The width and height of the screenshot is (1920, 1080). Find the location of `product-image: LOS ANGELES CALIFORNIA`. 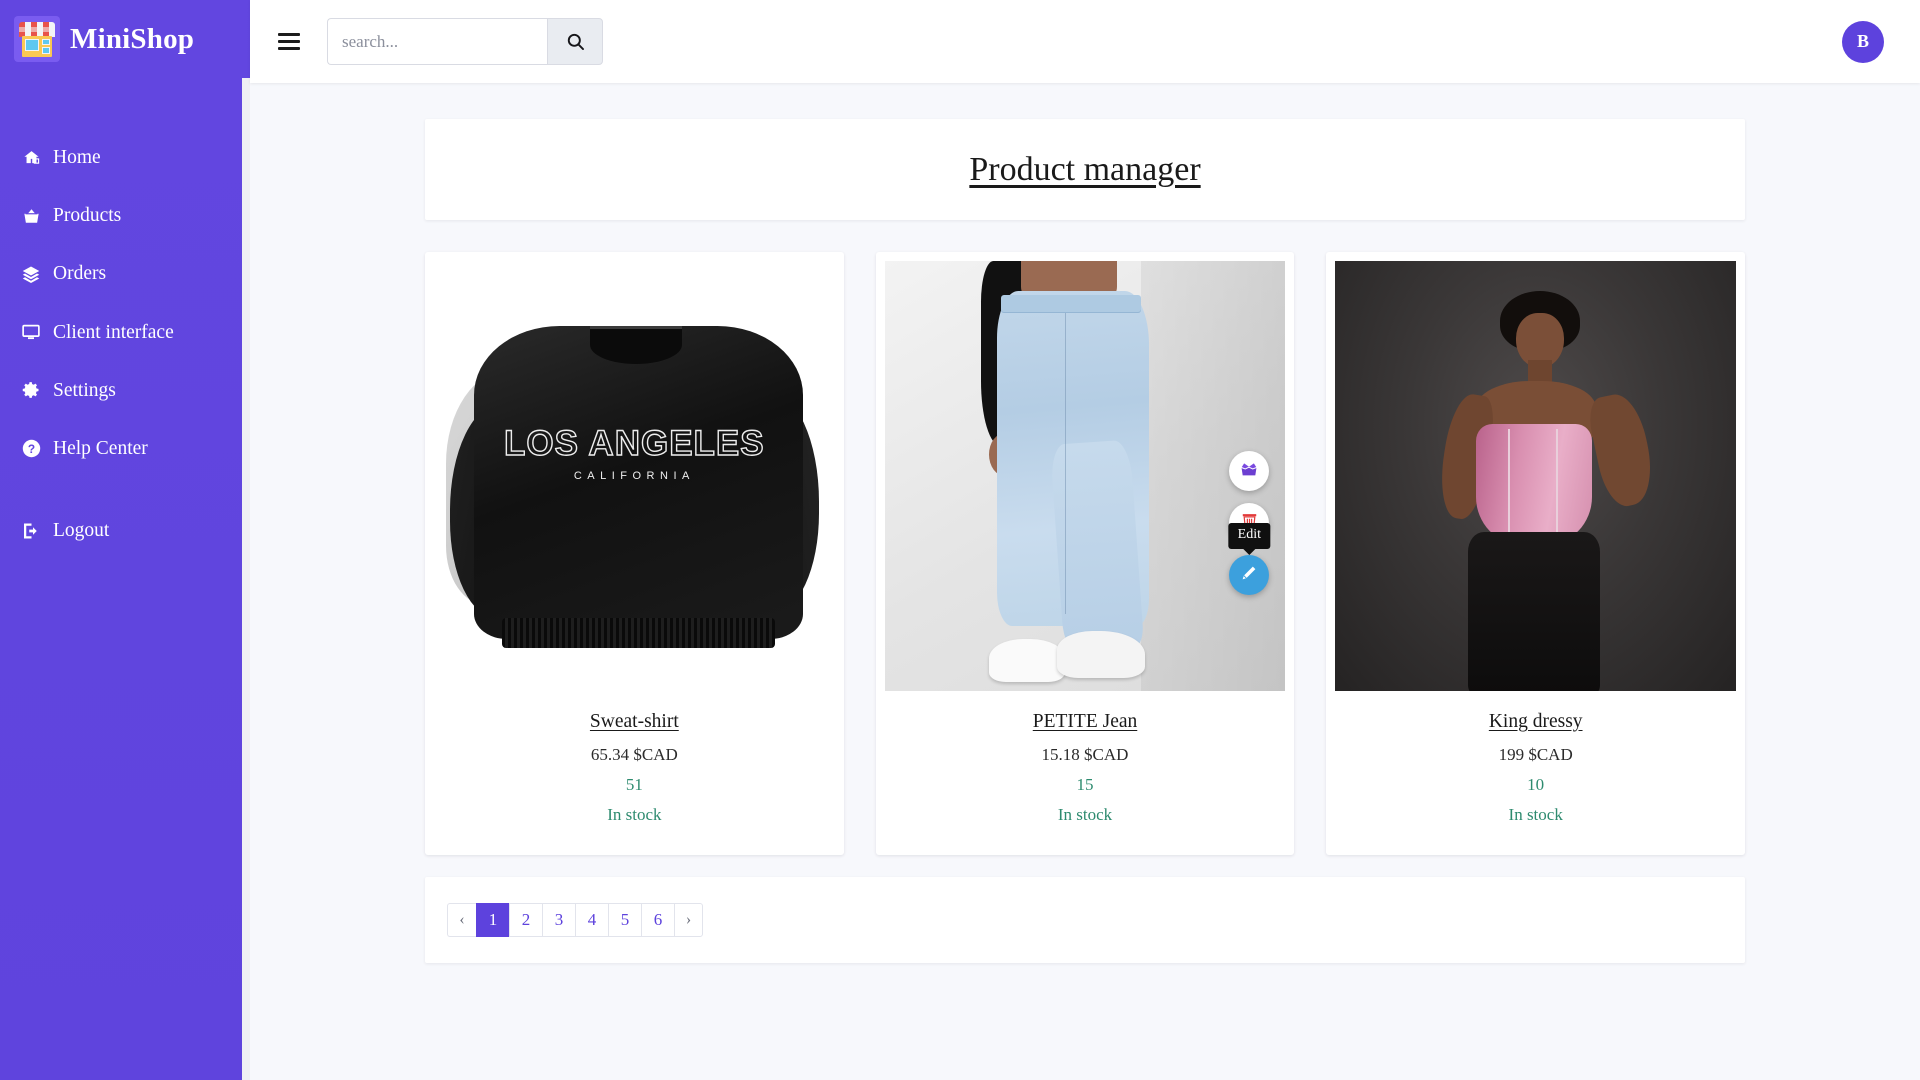

product-image: LOS ANGELES CALIFORNIA is located at coordinates (634, 476).